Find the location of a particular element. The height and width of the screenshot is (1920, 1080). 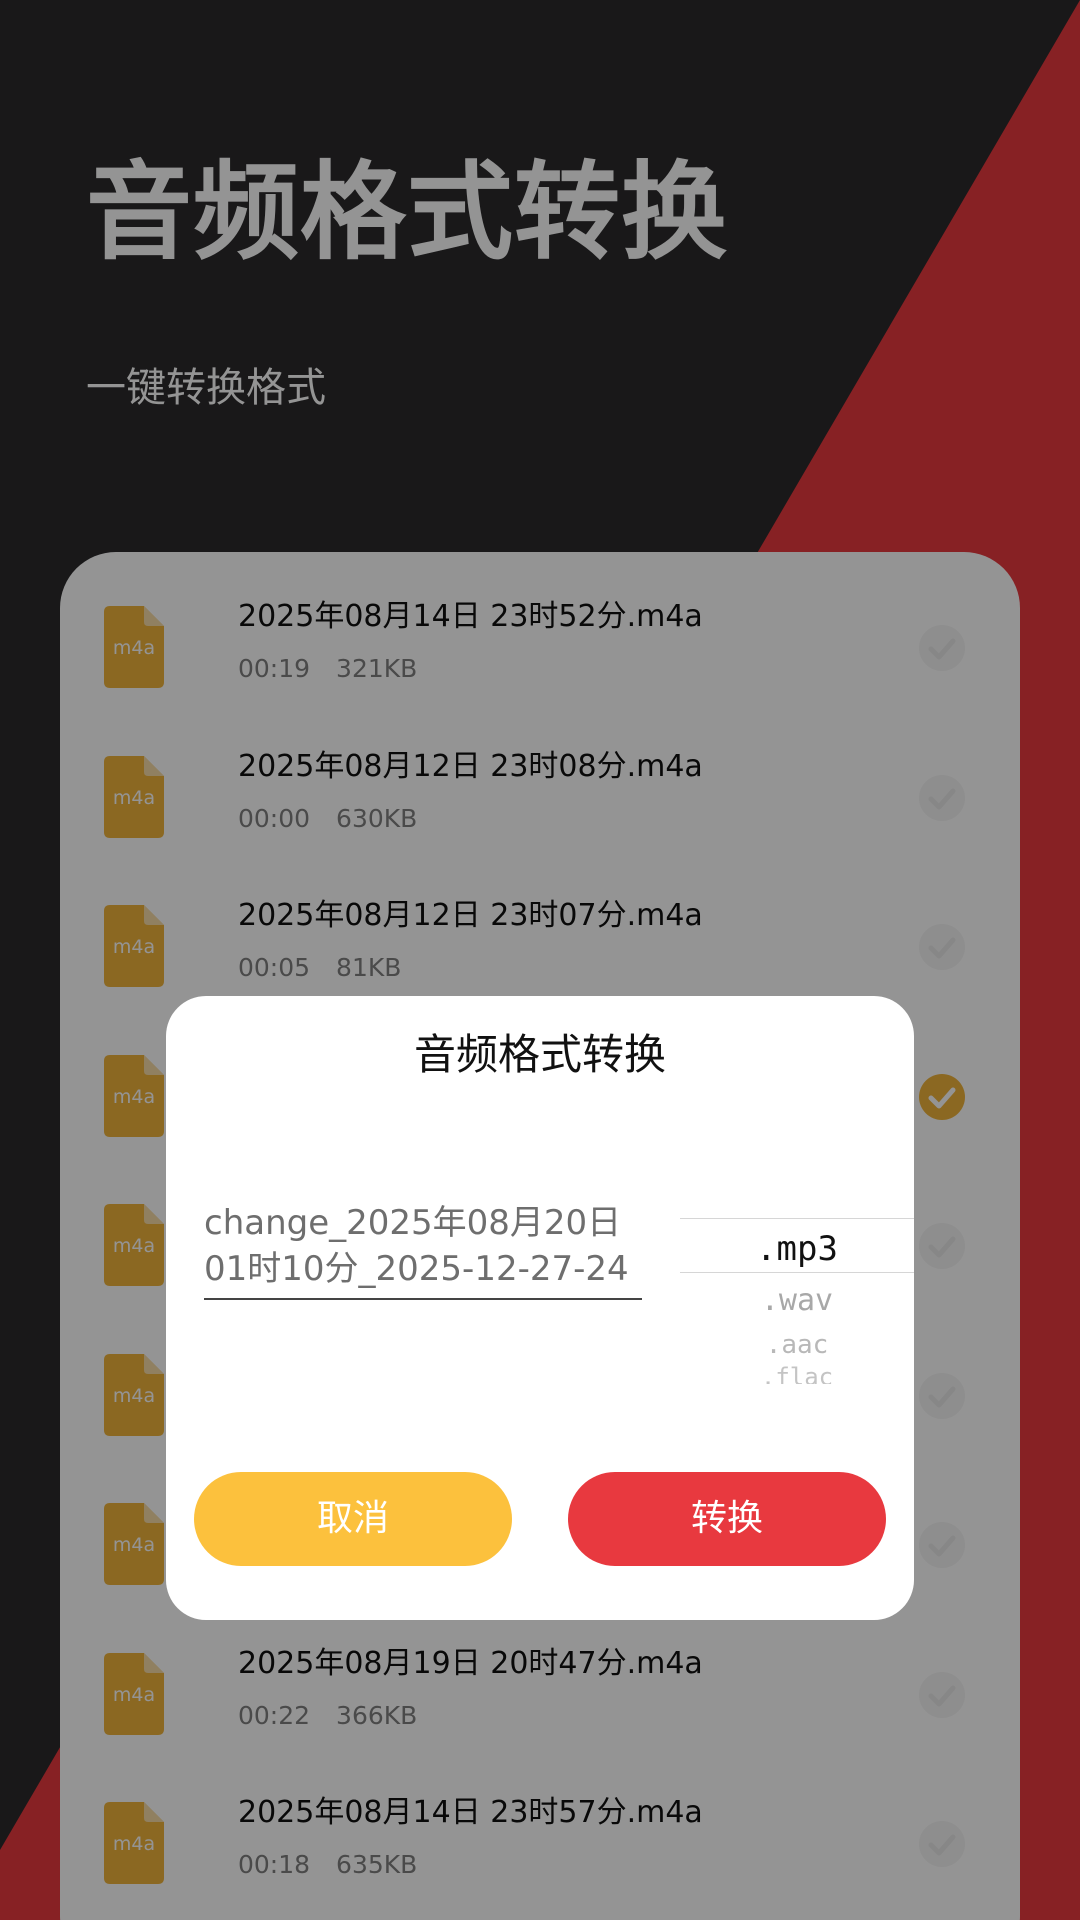

output-filename-input: change_2025年08月20日01时10分_2025-12-27-24 is located at coordinates (423, 1250).